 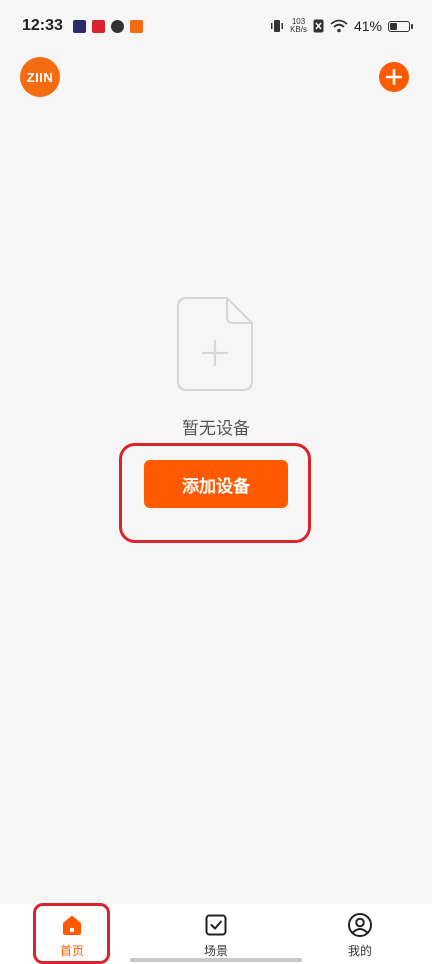 I want to click on nav-item-profile: 我的, so click(x=360, y=934).